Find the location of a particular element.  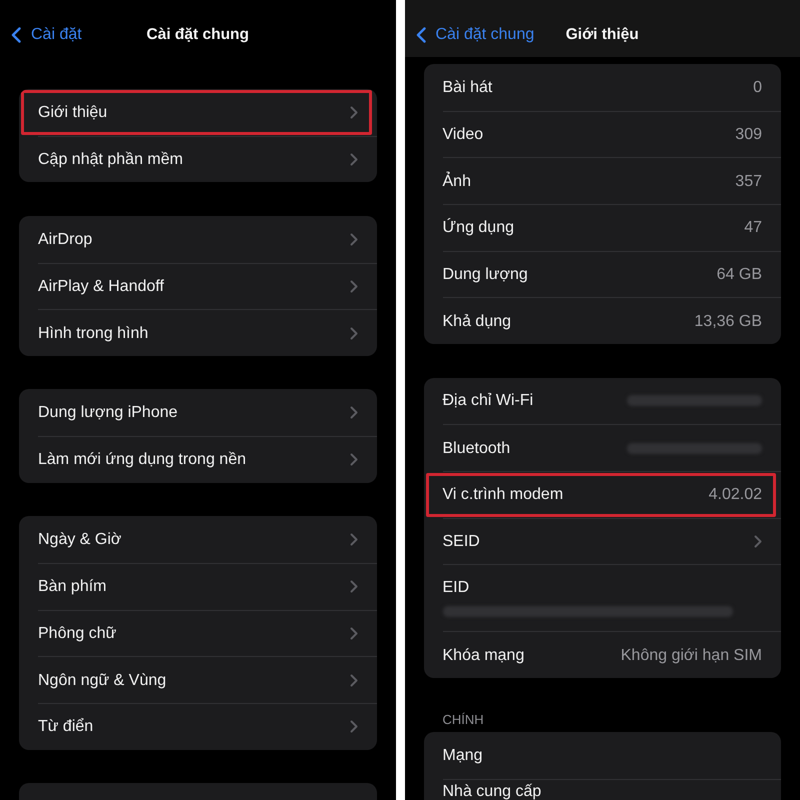

nav-title: Cài đặt chung is located at coordinates (197, 35).